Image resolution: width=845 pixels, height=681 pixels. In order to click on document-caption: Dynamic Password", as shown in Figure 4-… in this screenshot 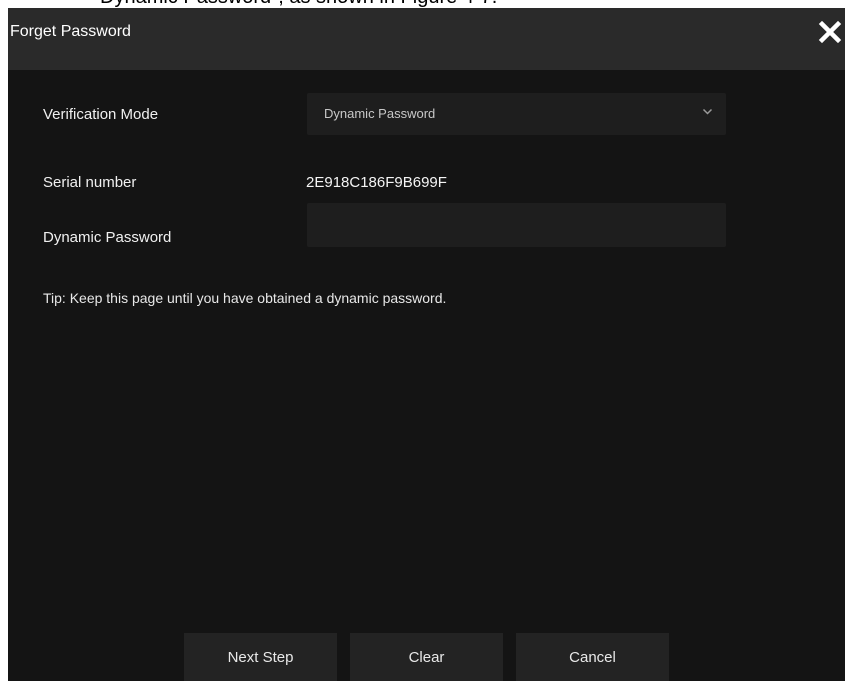, I will do `click(422, 4)`.